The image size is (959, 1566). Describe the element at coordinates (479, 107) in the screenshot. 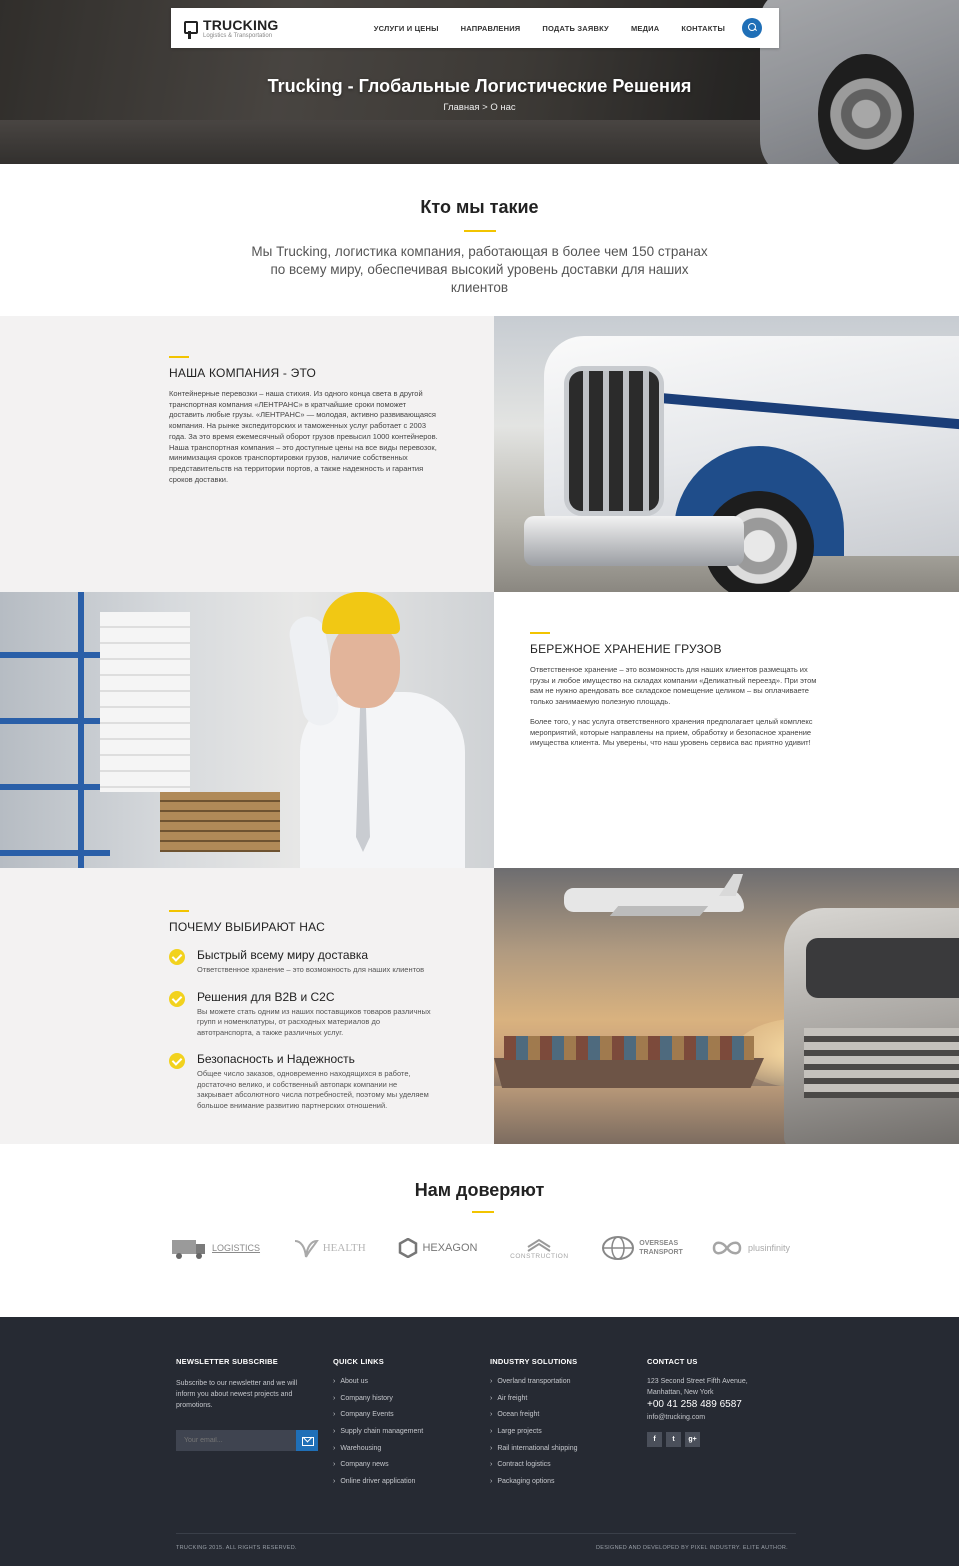

I see `breadcrumb: Главная > О нас` at that location.